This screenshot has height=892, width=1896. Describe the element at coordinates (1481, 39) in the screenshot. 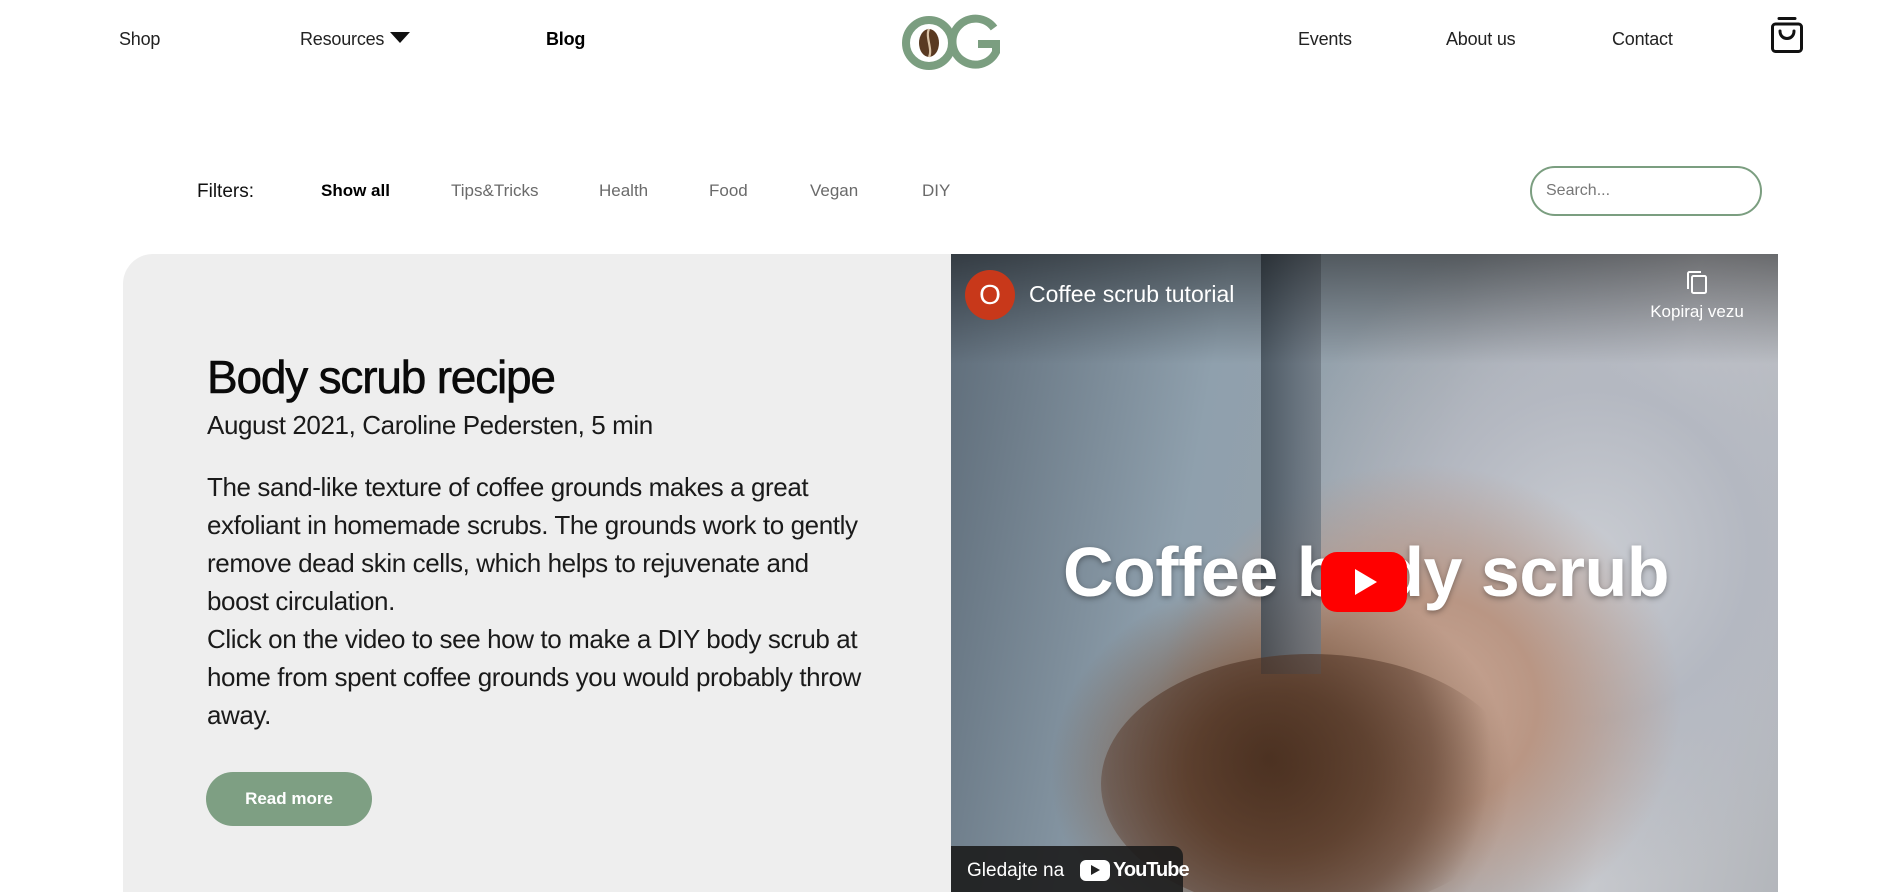

I see `nav-about-us: About us` at that location.